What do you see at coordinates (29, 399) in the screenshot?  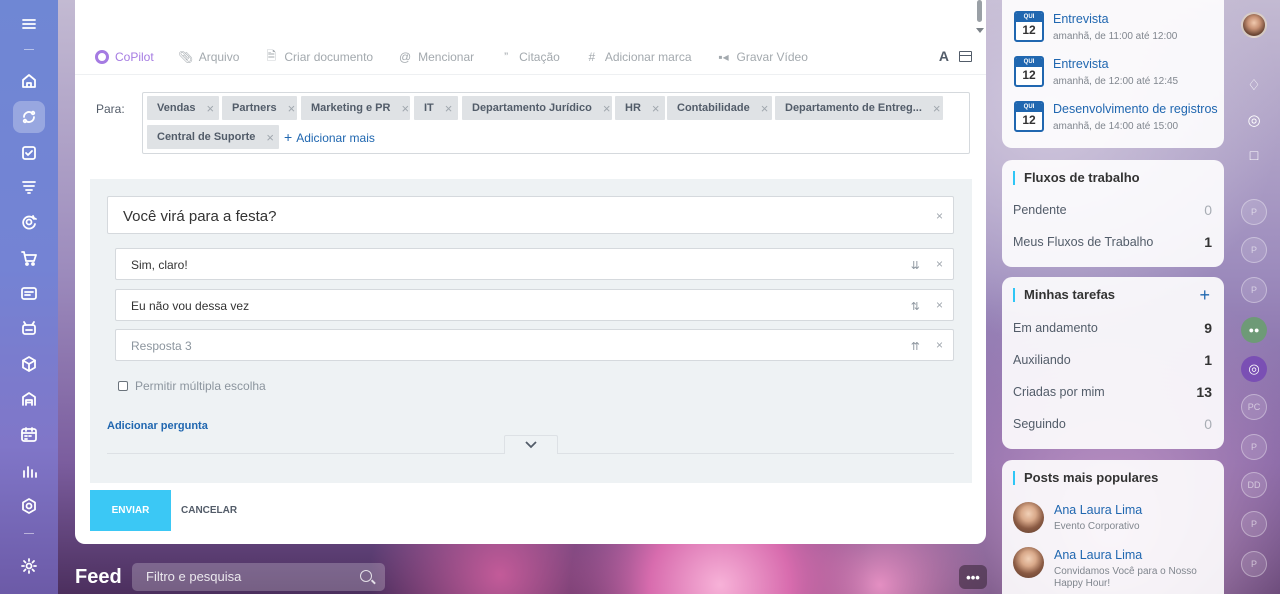 I see `warehouse-icon` at bounding box center [29, 399].